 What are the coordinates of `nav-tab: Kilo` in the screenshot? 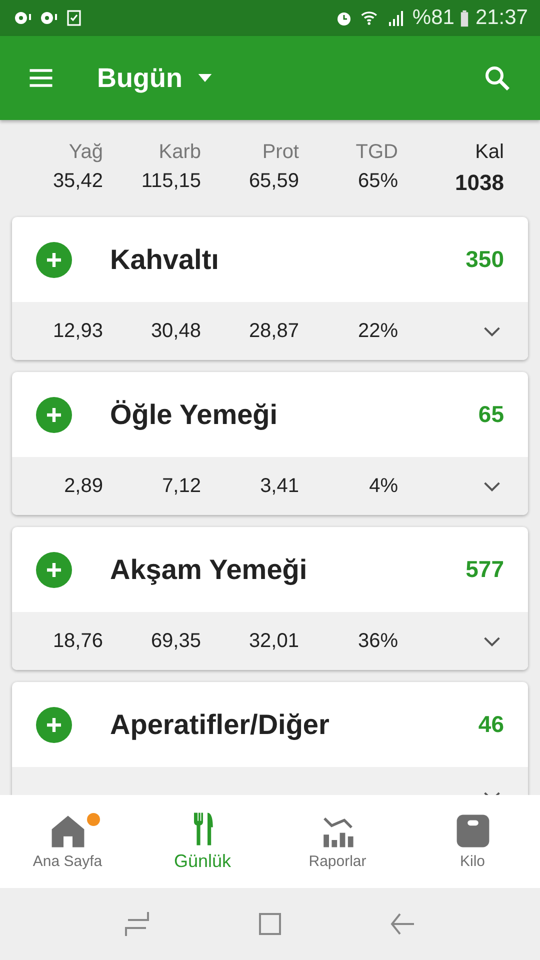 It's located at (472, 841).